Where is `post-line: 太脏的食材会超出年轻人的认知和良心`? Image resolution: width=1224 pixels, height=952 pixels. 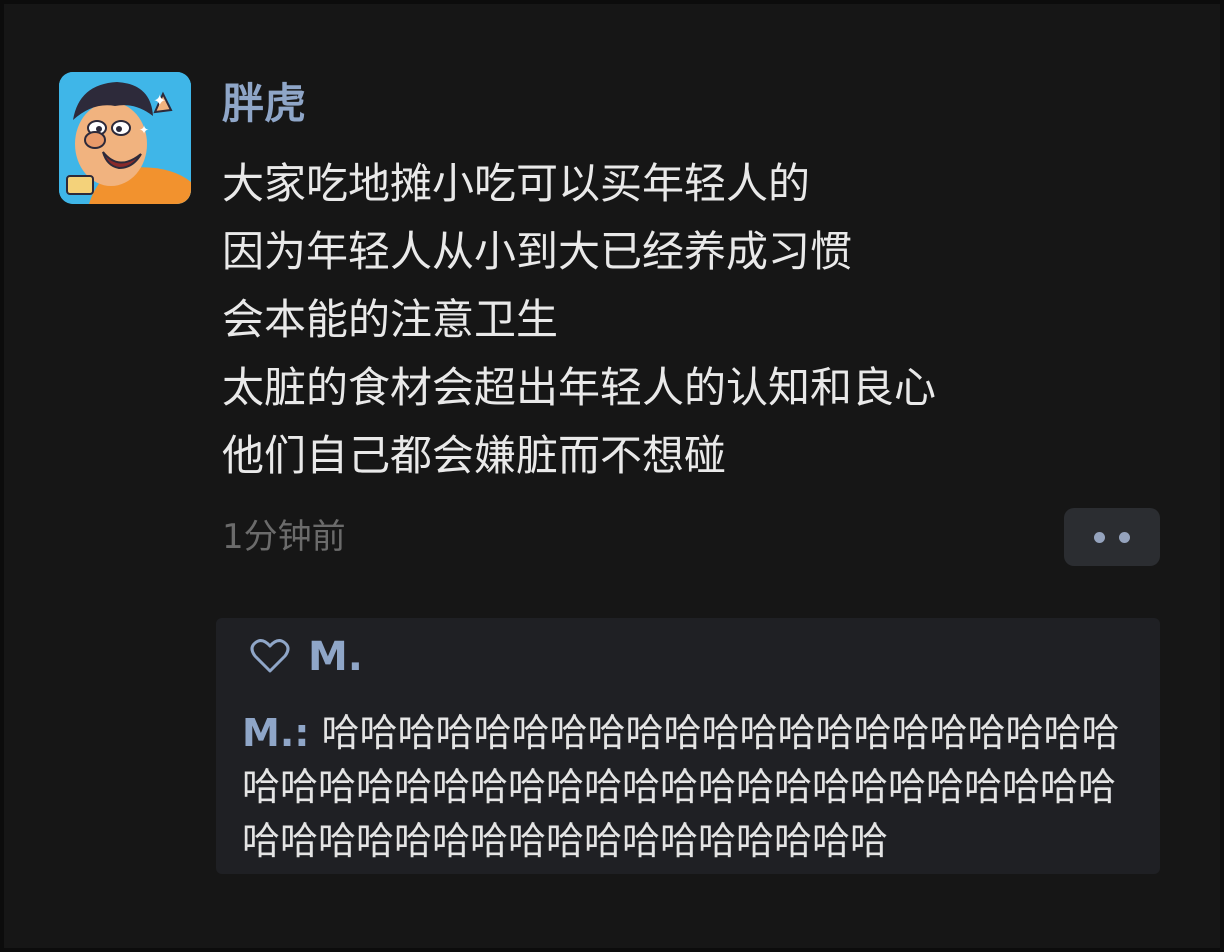 post-line: 太脏的食材会超出年轻人的认知和良心 is located at coordinates (579, 387).